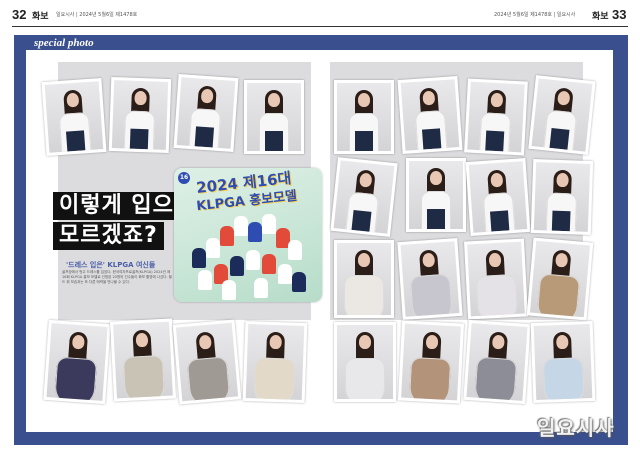 The image size is (640, 459). Describe the element at coordinates (184, 178) in the screenshot. I see `poster-badge: 16` at that location.